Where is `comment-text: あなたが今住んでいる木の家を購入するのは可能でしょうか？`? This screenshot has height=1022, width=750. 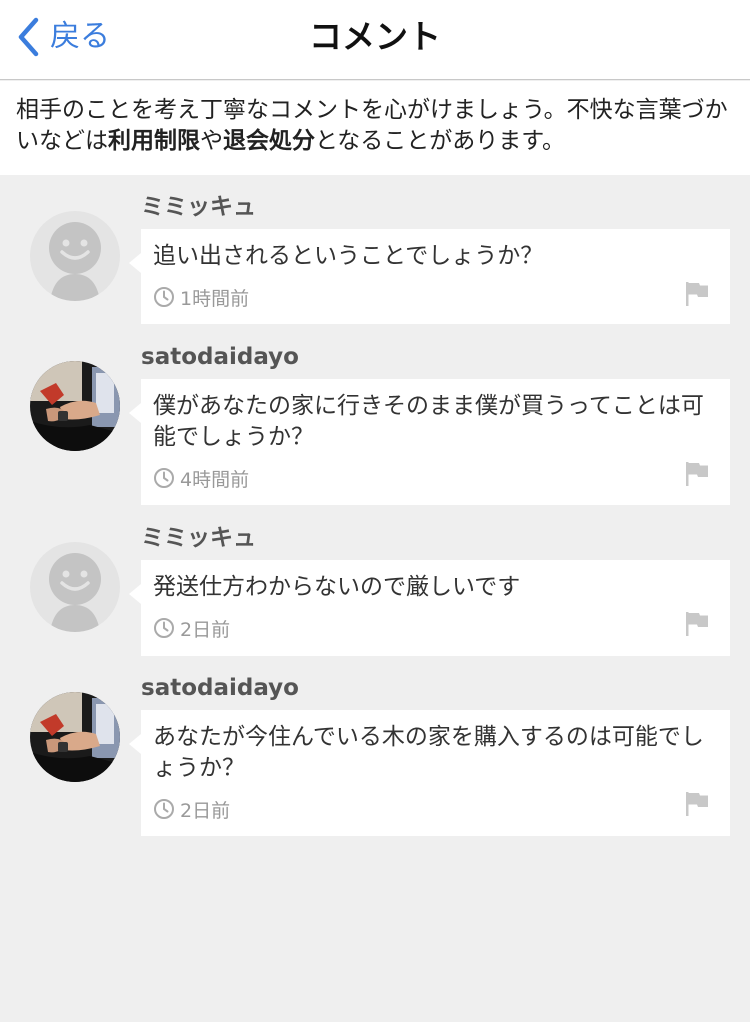
comment-text: あなたが今住んでいる木の家を購入するのは可能でしょうか？ is located at coordinates (428, 752).